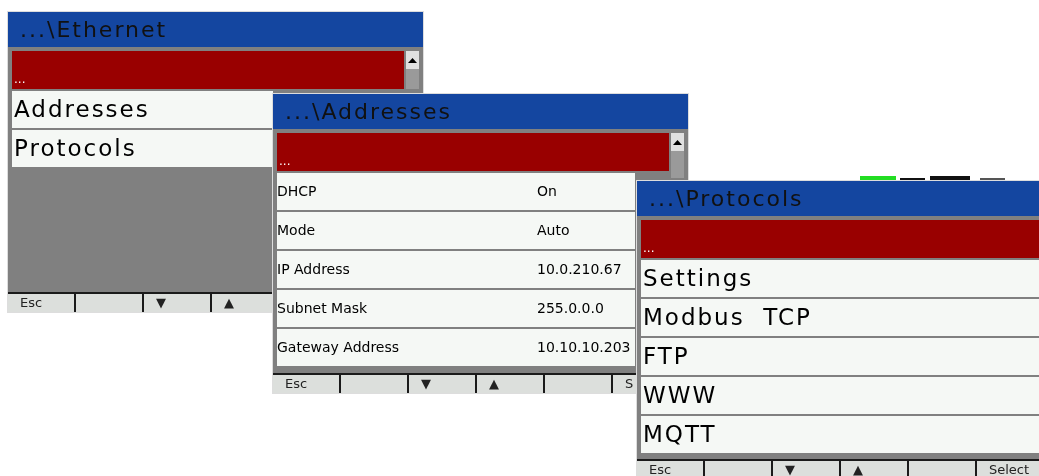 The height and width of the screenshot is (476, 1039). What do you see at coordinates (456, 308) in the screenshot?
I see `setting-row: Subnet Mask 255.0.0.0` at bounding box center [456, 308].